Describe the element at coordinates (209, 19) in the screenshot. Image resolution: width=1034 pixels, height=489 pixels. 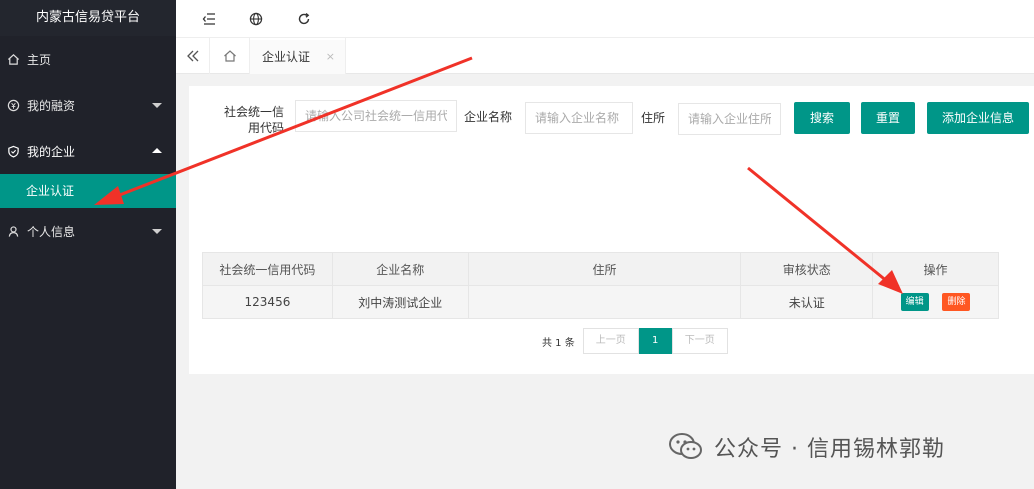
I see `shrink-menu-icon` at that location.